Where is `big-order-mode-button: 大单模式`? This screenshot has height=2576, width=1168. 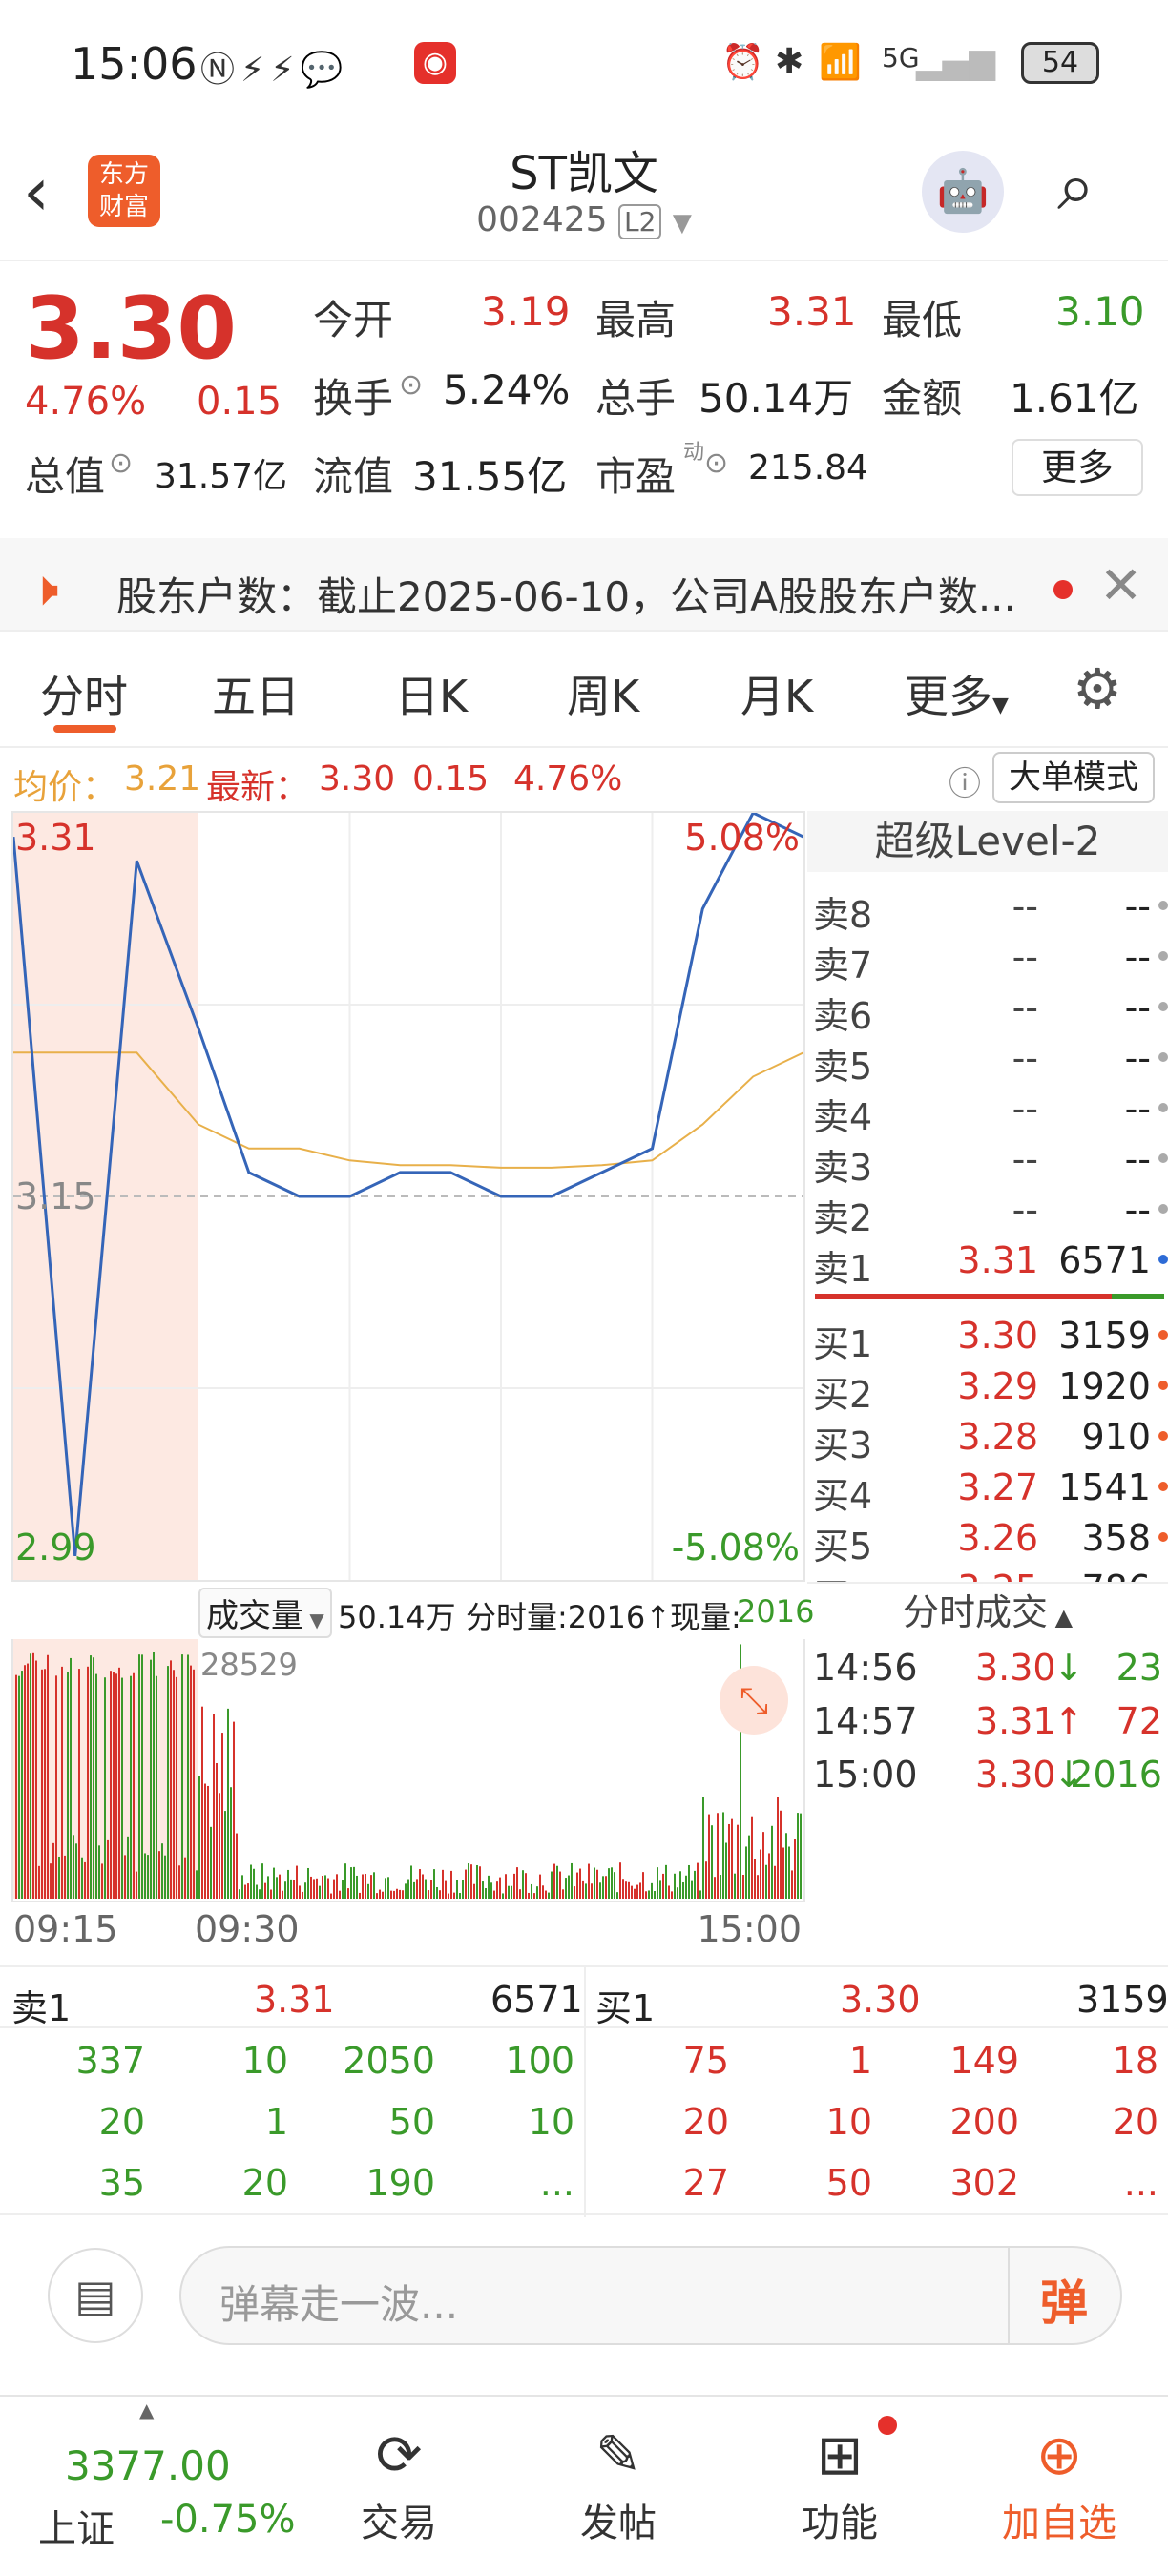 big-order-mode-button: 大单模式 is located at coordinates (1073, 777).